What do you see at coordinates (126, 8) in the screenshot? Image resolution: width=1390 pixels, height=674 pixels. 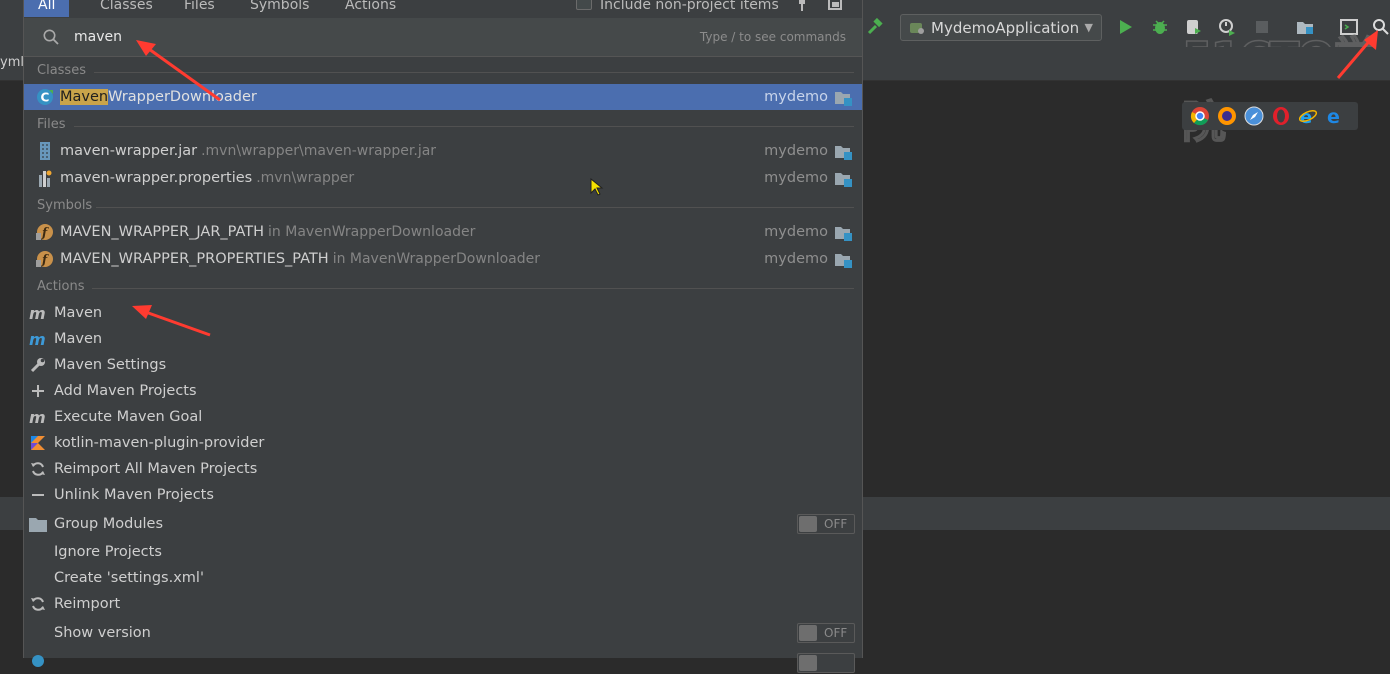 I see `tab-classes: Classes` at bounding box center [126, 8].